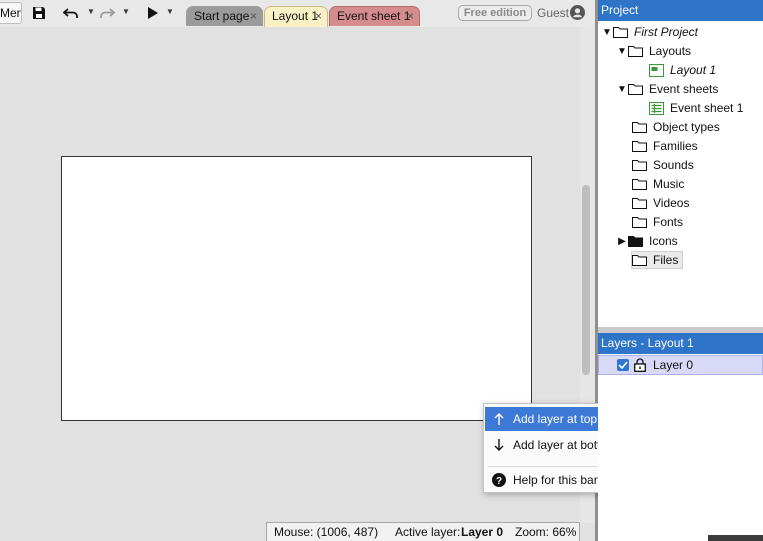 This screenshot has width=763, height=541. I want to click on tree-item-label: Fonts, so click(668, 222).